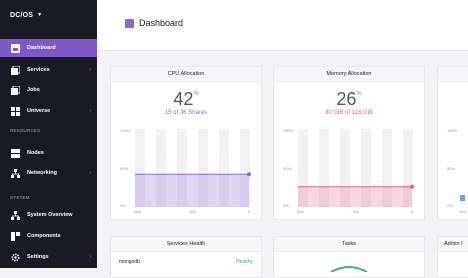 This screenshot has width=468, height=278. I want to click on sidebar-item-label: Dashboard, so click(41, 48).